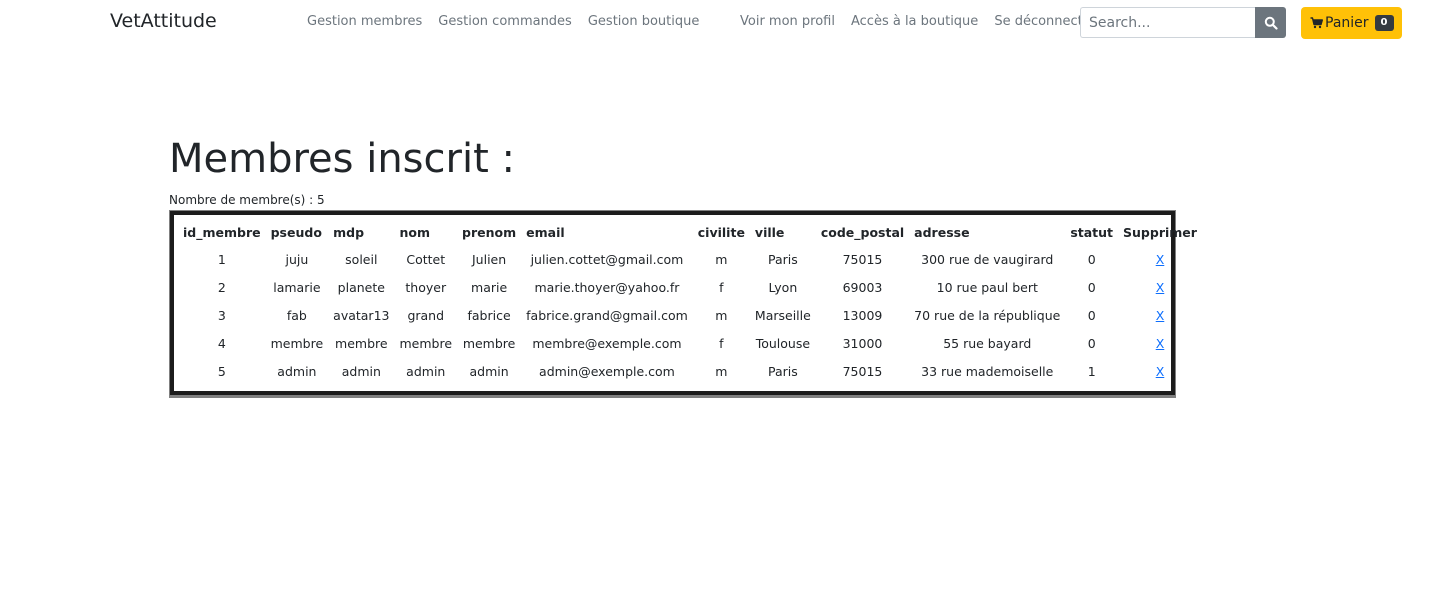 Image resolution: width=1454 pixels, height=600 pixels. I want to click on header-statut: statut, so click(1092, 232).